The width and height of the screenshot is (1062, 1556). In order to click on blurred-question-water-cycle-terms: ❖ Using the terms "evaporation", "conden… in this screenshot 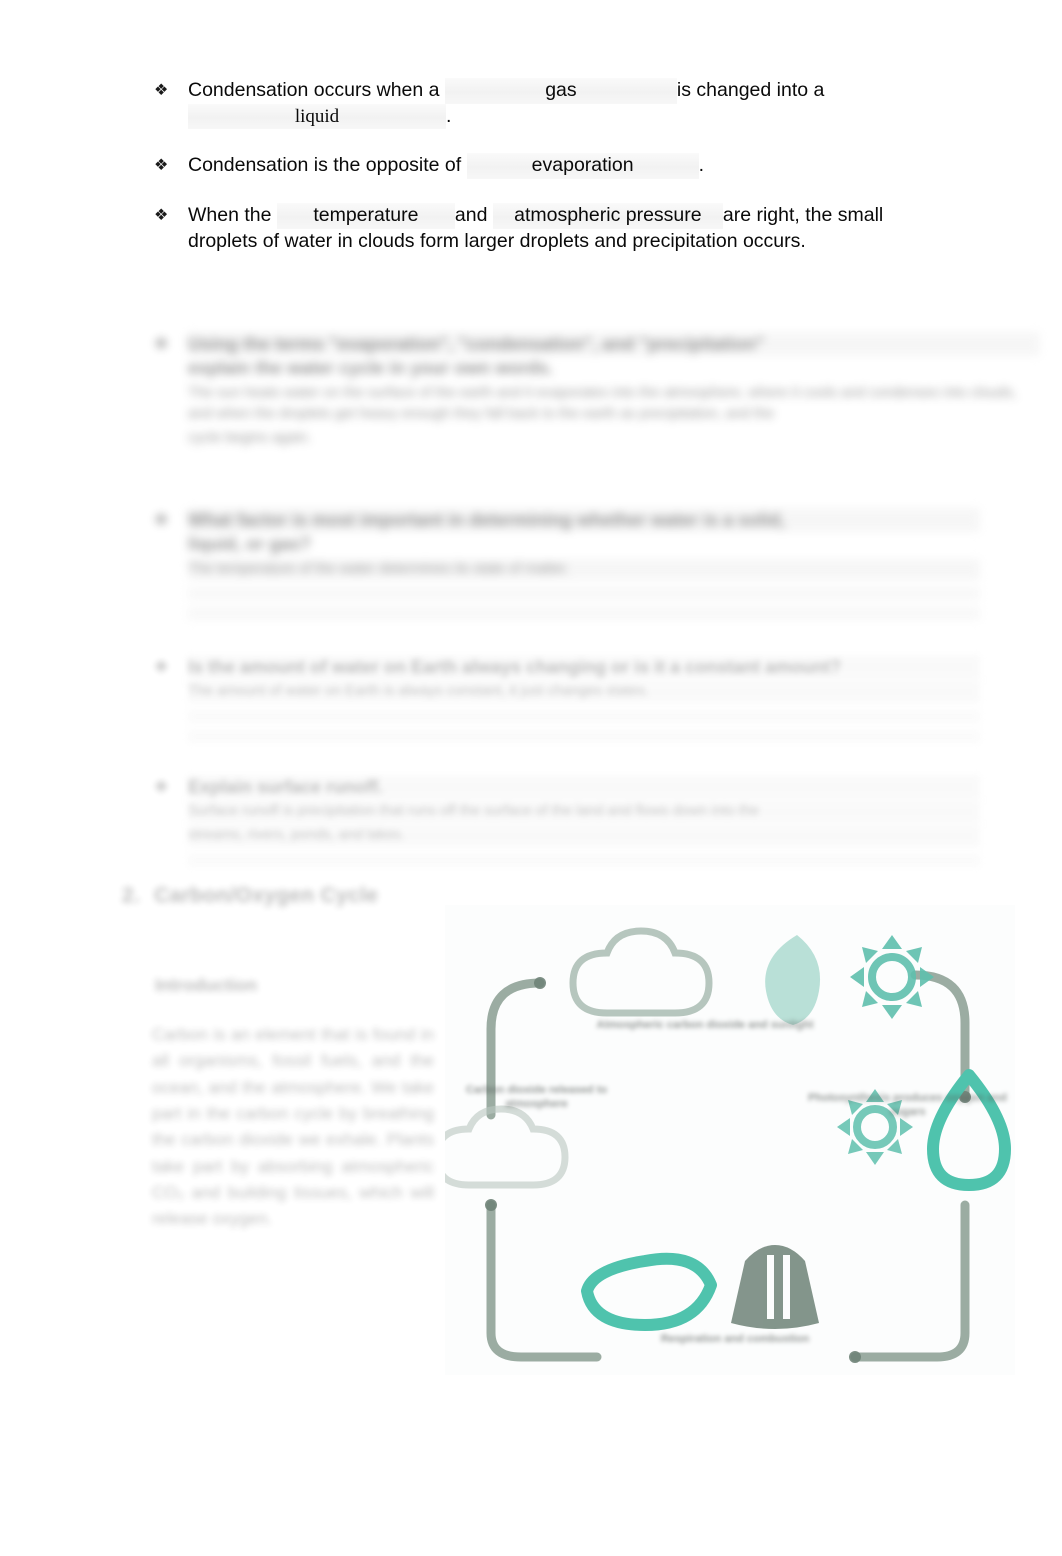, I will do `click(595, 391)`.